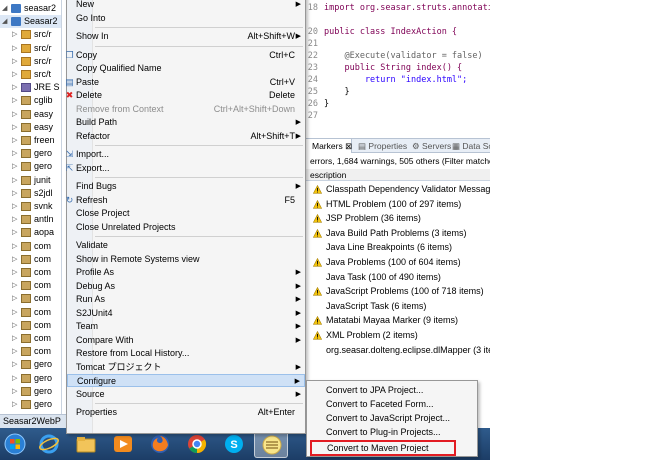  I want to click on tree-item: ▷ s2jdl, so click(30, 193).